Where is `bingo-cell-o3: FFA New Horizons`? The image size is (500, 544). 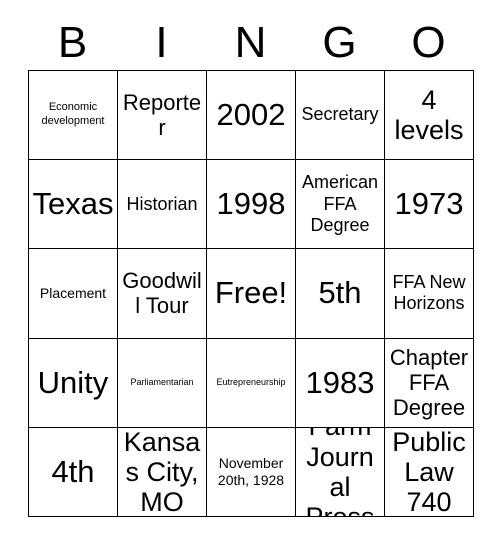 bingo-cell-o3: FFA New Horizons is located at coordinates (429, 294).